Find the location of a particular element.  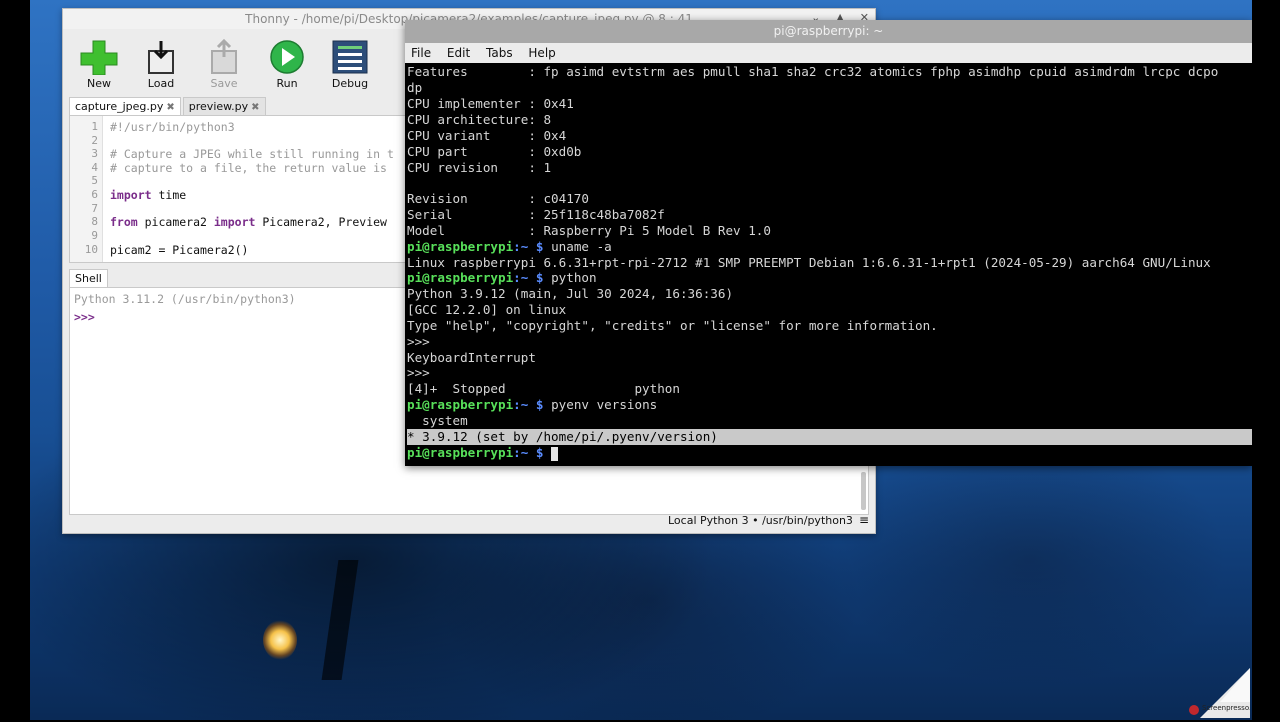

new-button: New is located at coordinates (99, 64).